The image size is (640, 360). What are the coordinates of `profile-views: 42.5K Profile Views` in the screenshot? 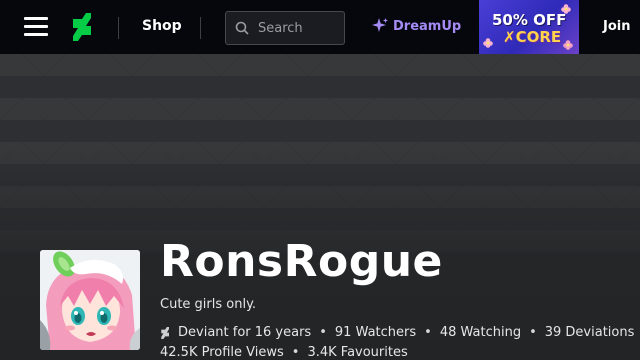 It's located at (222, 352).